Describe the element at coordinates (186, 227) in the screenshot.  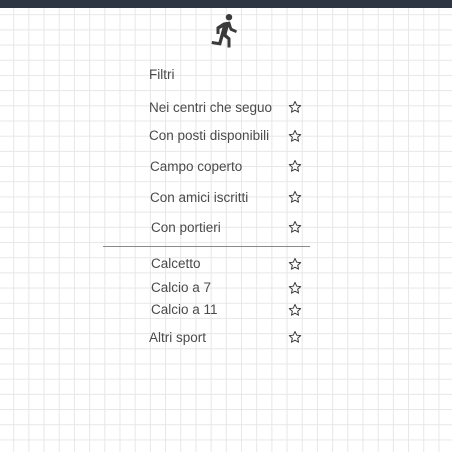
I see `filter-label-goalkeepers: Con portieri` at that location.